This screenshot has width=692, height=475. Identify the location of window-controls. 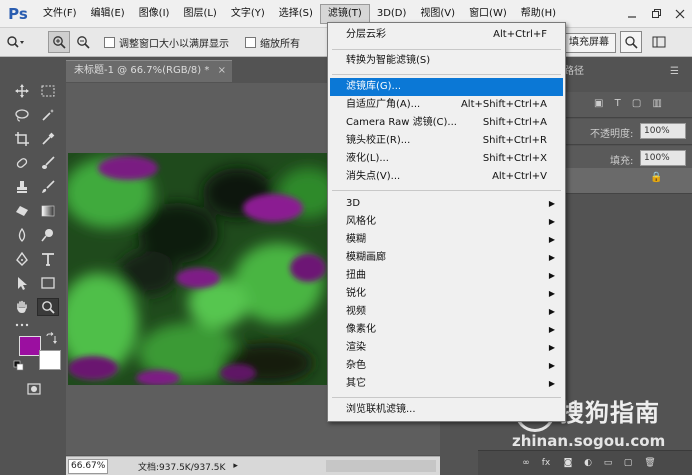
(656, 13).